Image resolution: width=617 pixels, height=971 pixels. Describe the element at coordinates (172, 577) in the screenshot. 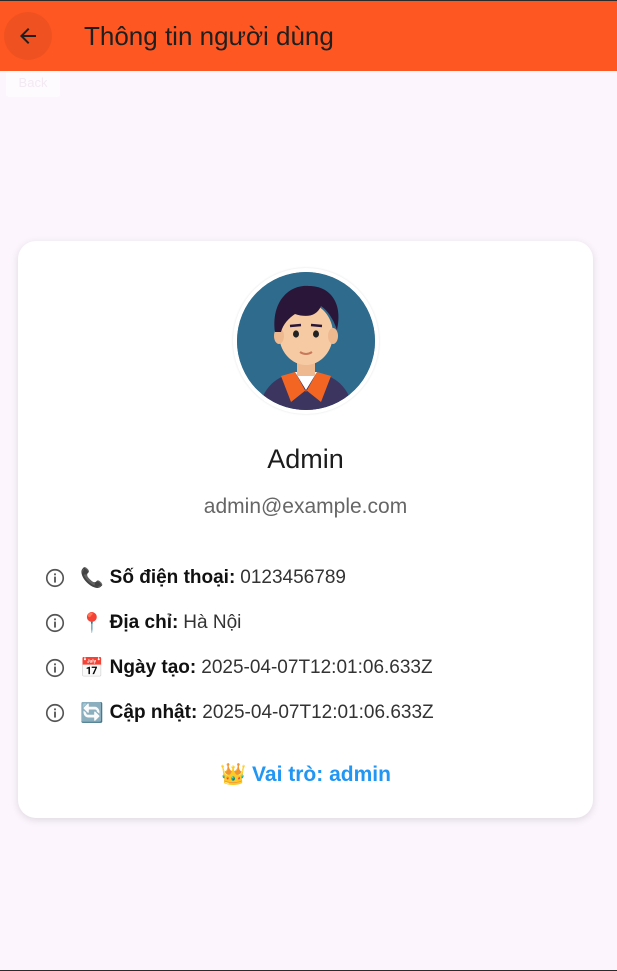

I see `phone-label: Số điện thoại:` at that location.